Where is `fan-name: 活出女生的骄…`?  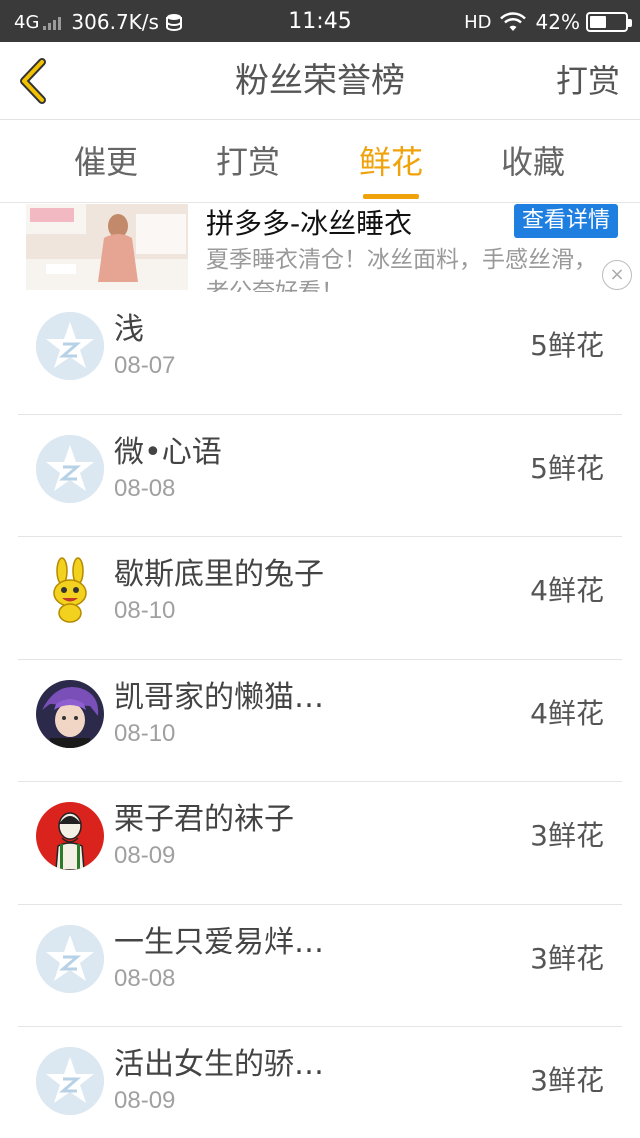 fan-name: 活出女生的骄… is located at coordinates (219, 1064).